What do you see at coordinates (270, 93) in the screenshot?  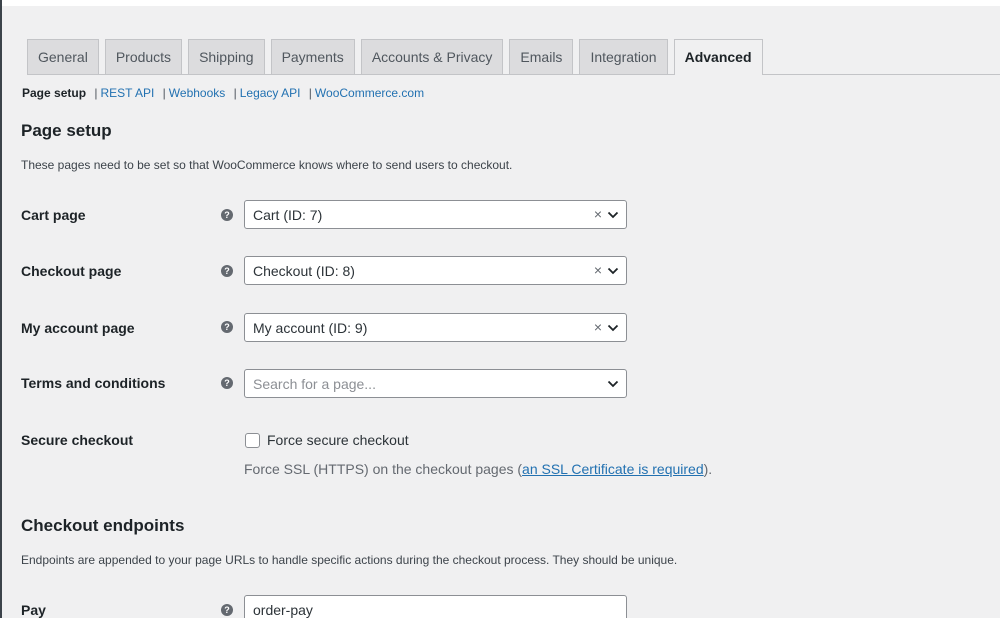 I see `subnav-legacy-api: Legacy API` at bounding box center [270, 93].